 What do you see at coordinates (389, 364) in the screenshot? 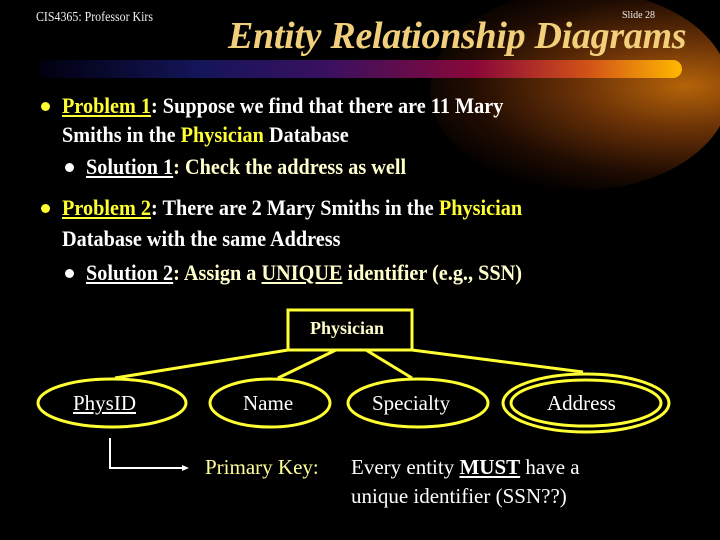
I see `connector-specialty` at bounding box center [389, 364].